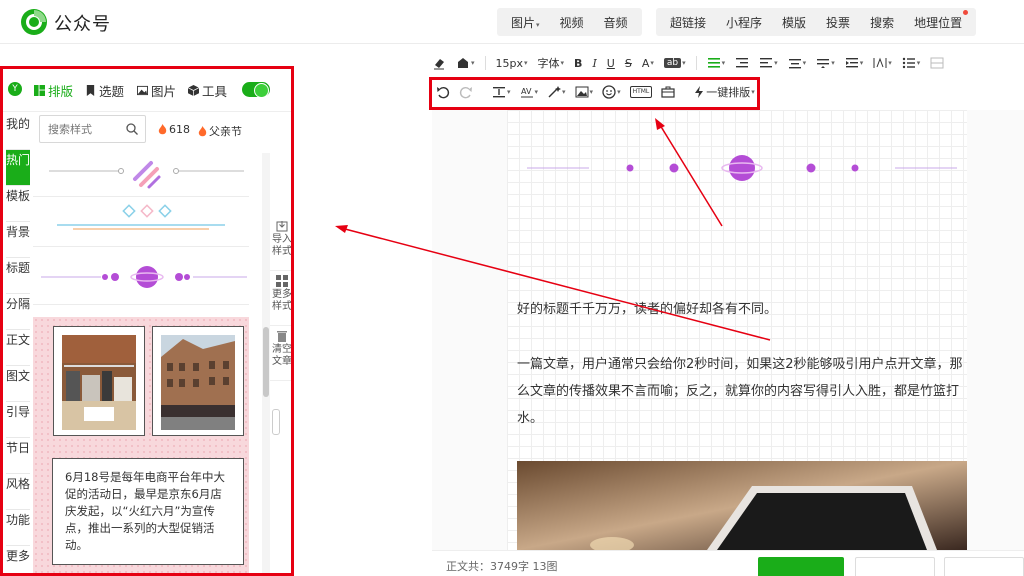  I want to click on planet-divider-ornament, so click(742, 168).